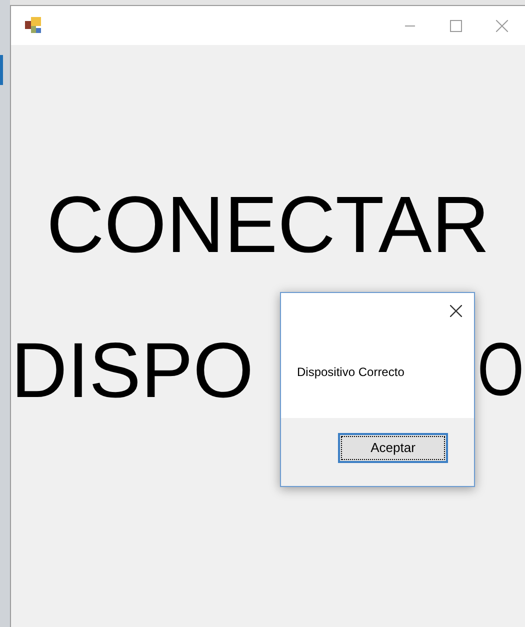  What do you see at coordinates (456, 26) in the screenshot?
I see `maximize-icon` at bounding box center [456, 26].